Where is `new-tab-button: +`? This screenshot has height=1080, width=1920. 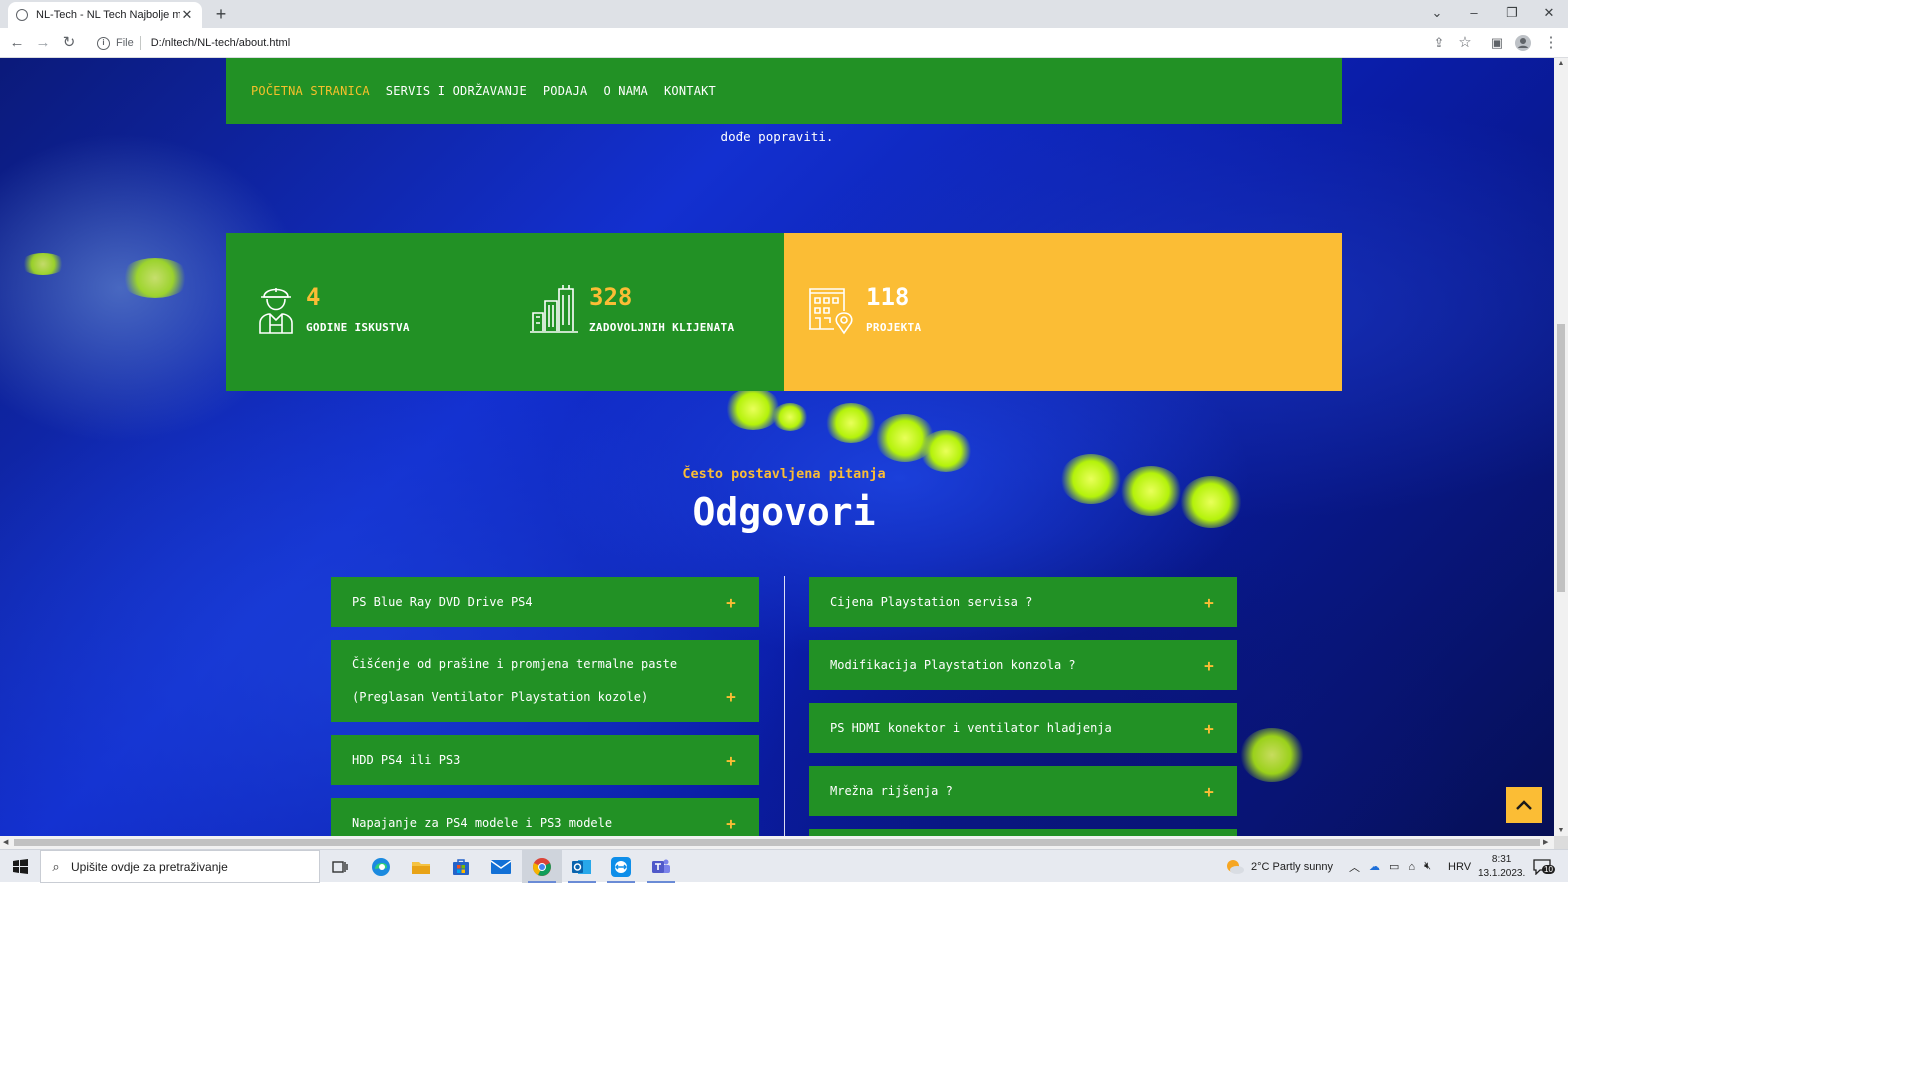
new-tab-button: + is located at coordinates (221, 14).